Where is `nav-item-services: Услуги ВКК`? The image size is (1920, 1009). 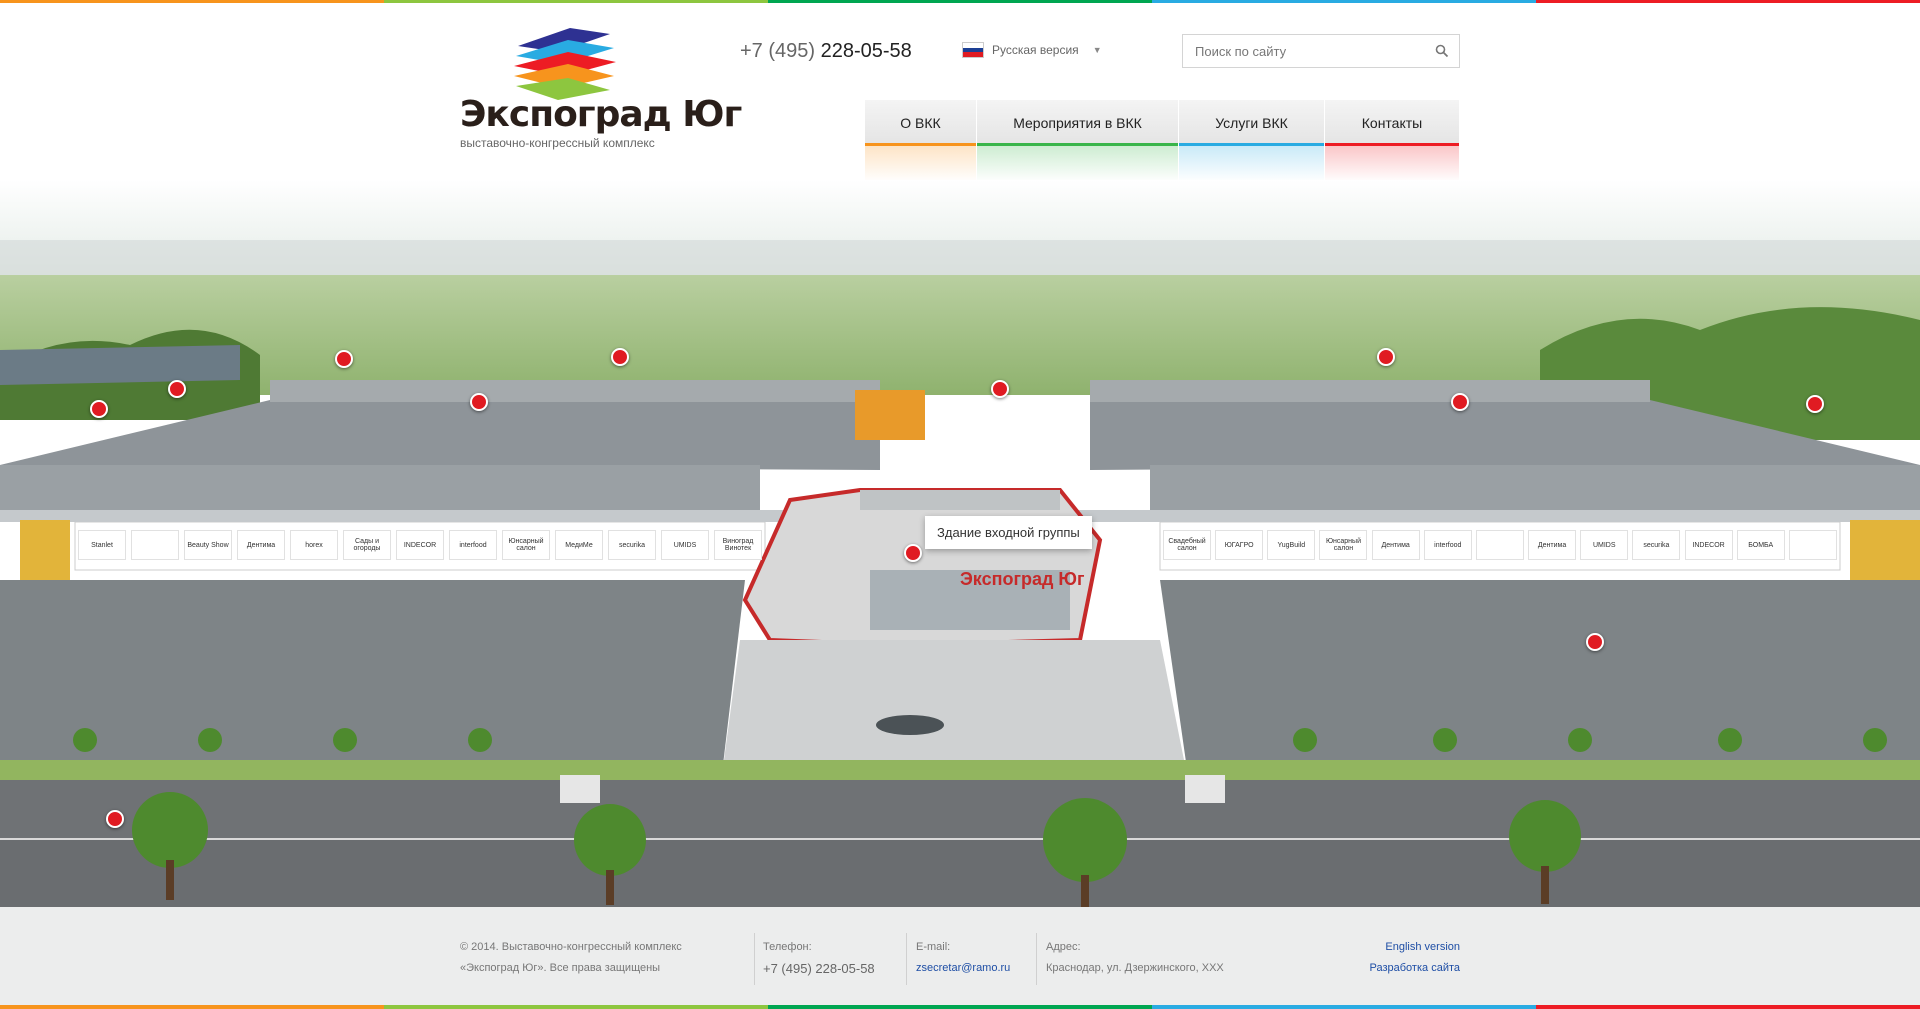
nav-item-services: Услуги ВКК is located at coordinates (1252, 141).